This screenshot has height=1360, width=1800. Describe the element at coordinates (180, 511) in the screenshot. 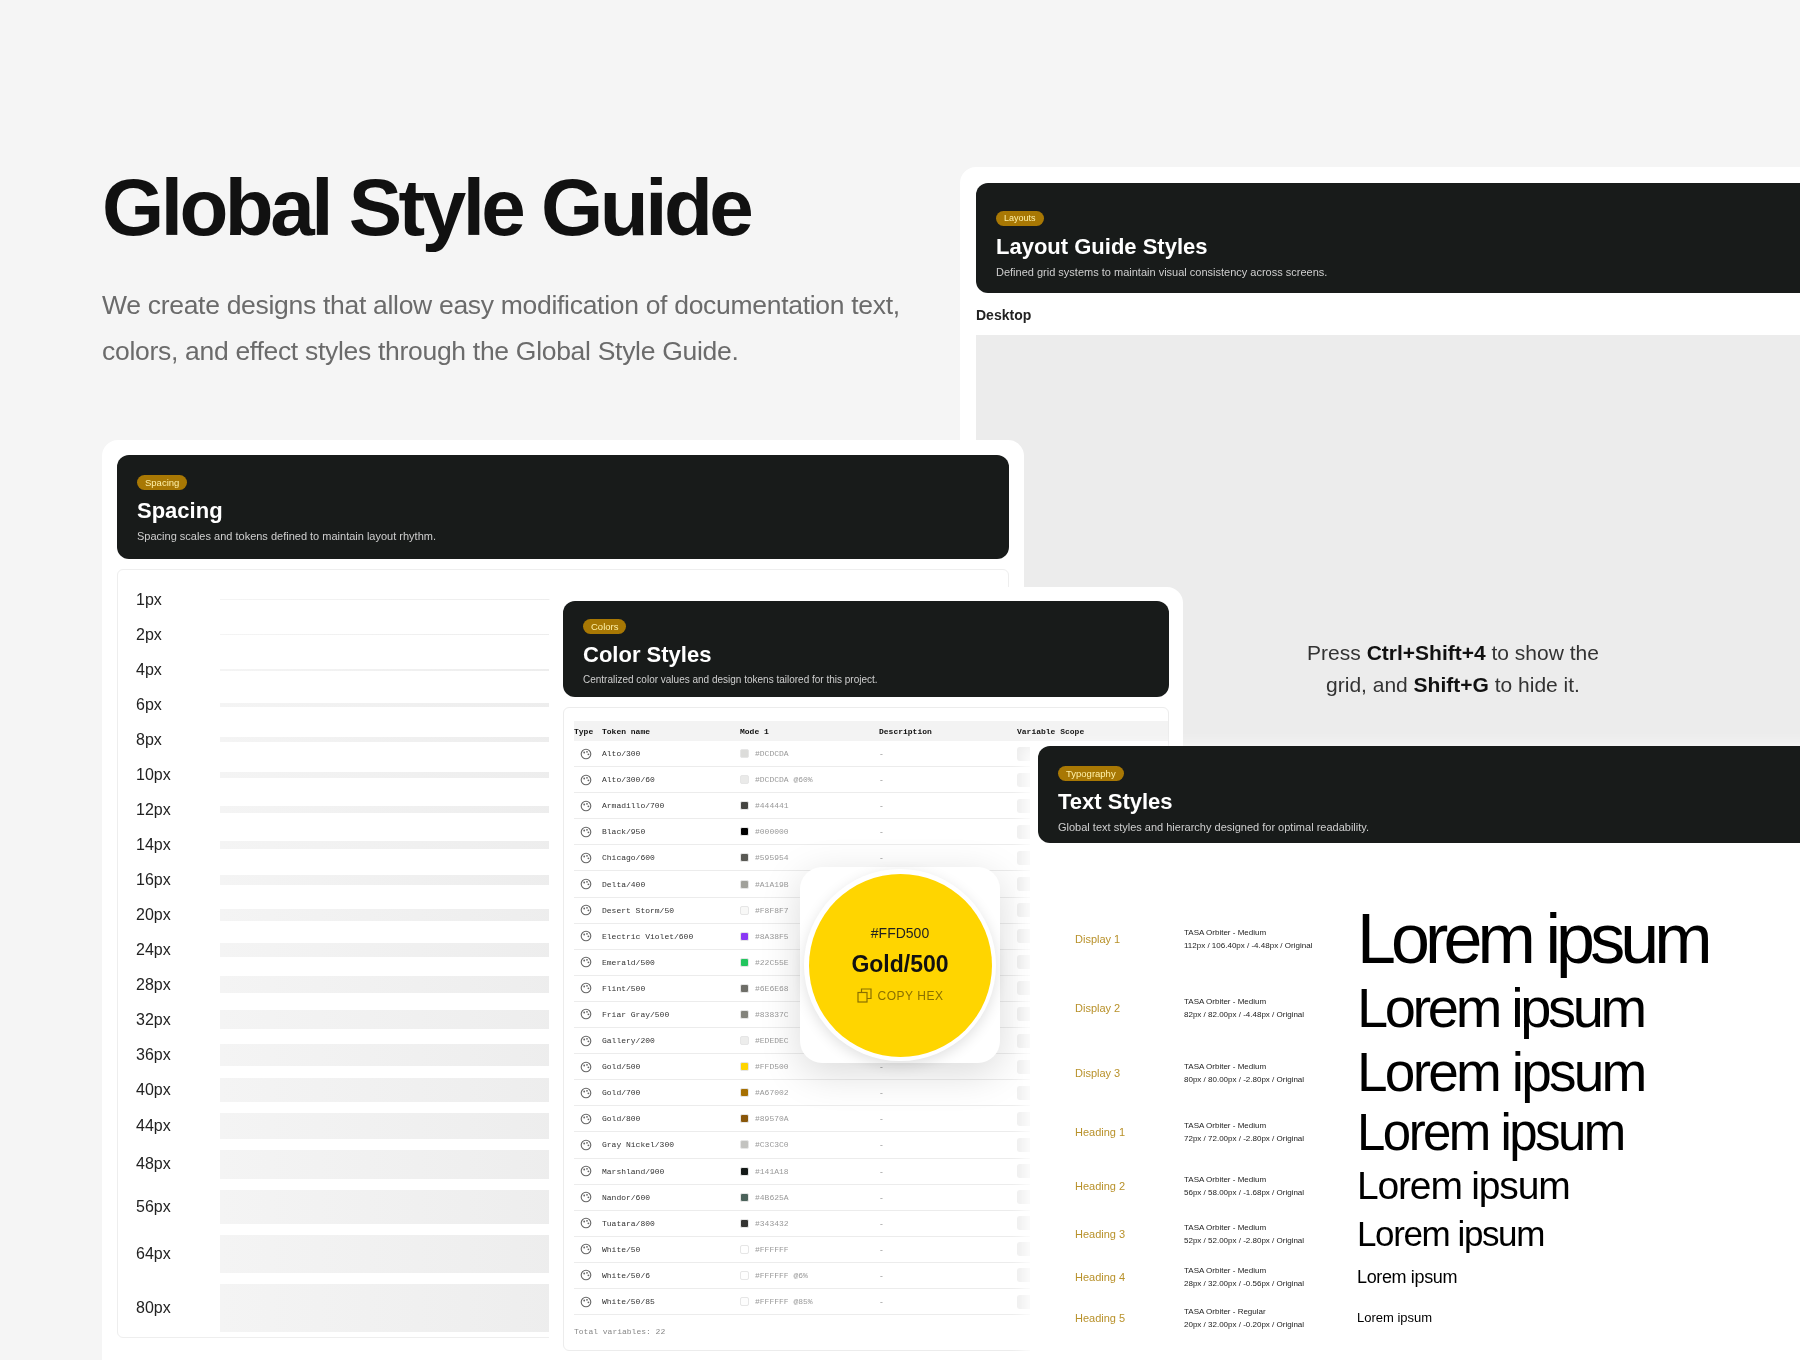

I see `section-title: Spacing` at that location.